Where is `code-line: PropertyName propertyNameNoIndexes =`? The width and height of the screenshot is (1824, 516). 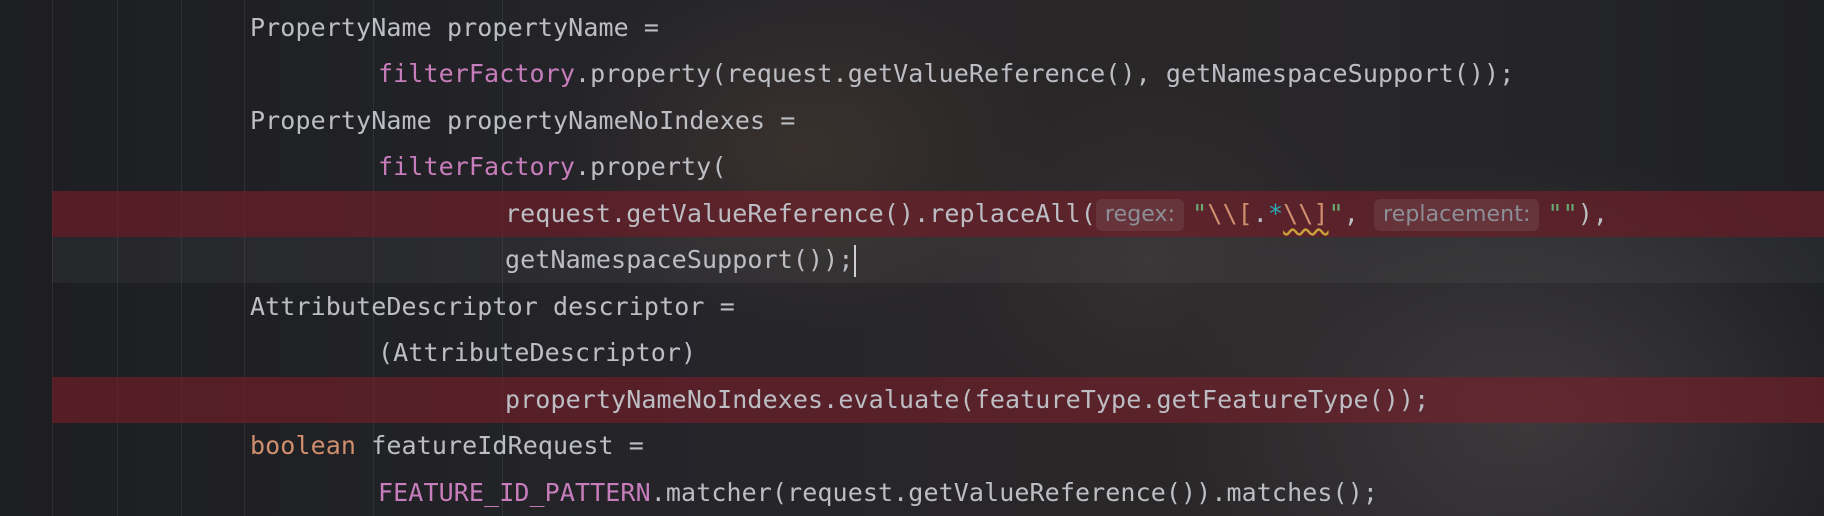
code-line: PropertyName propertyNameNoIndexes = is located at coordinates (912, 121).